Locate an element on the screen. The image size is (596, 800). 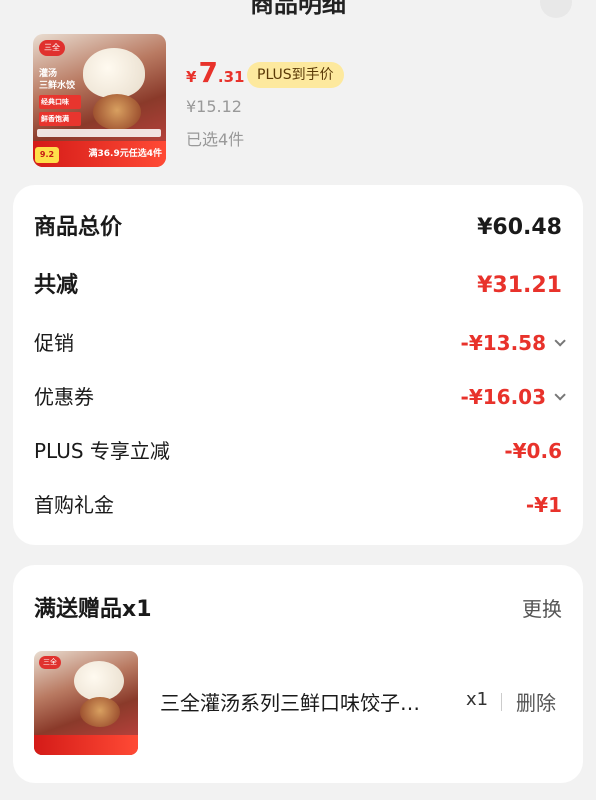
product-image-badge: 9.2 is located at coordinates (47, 155).